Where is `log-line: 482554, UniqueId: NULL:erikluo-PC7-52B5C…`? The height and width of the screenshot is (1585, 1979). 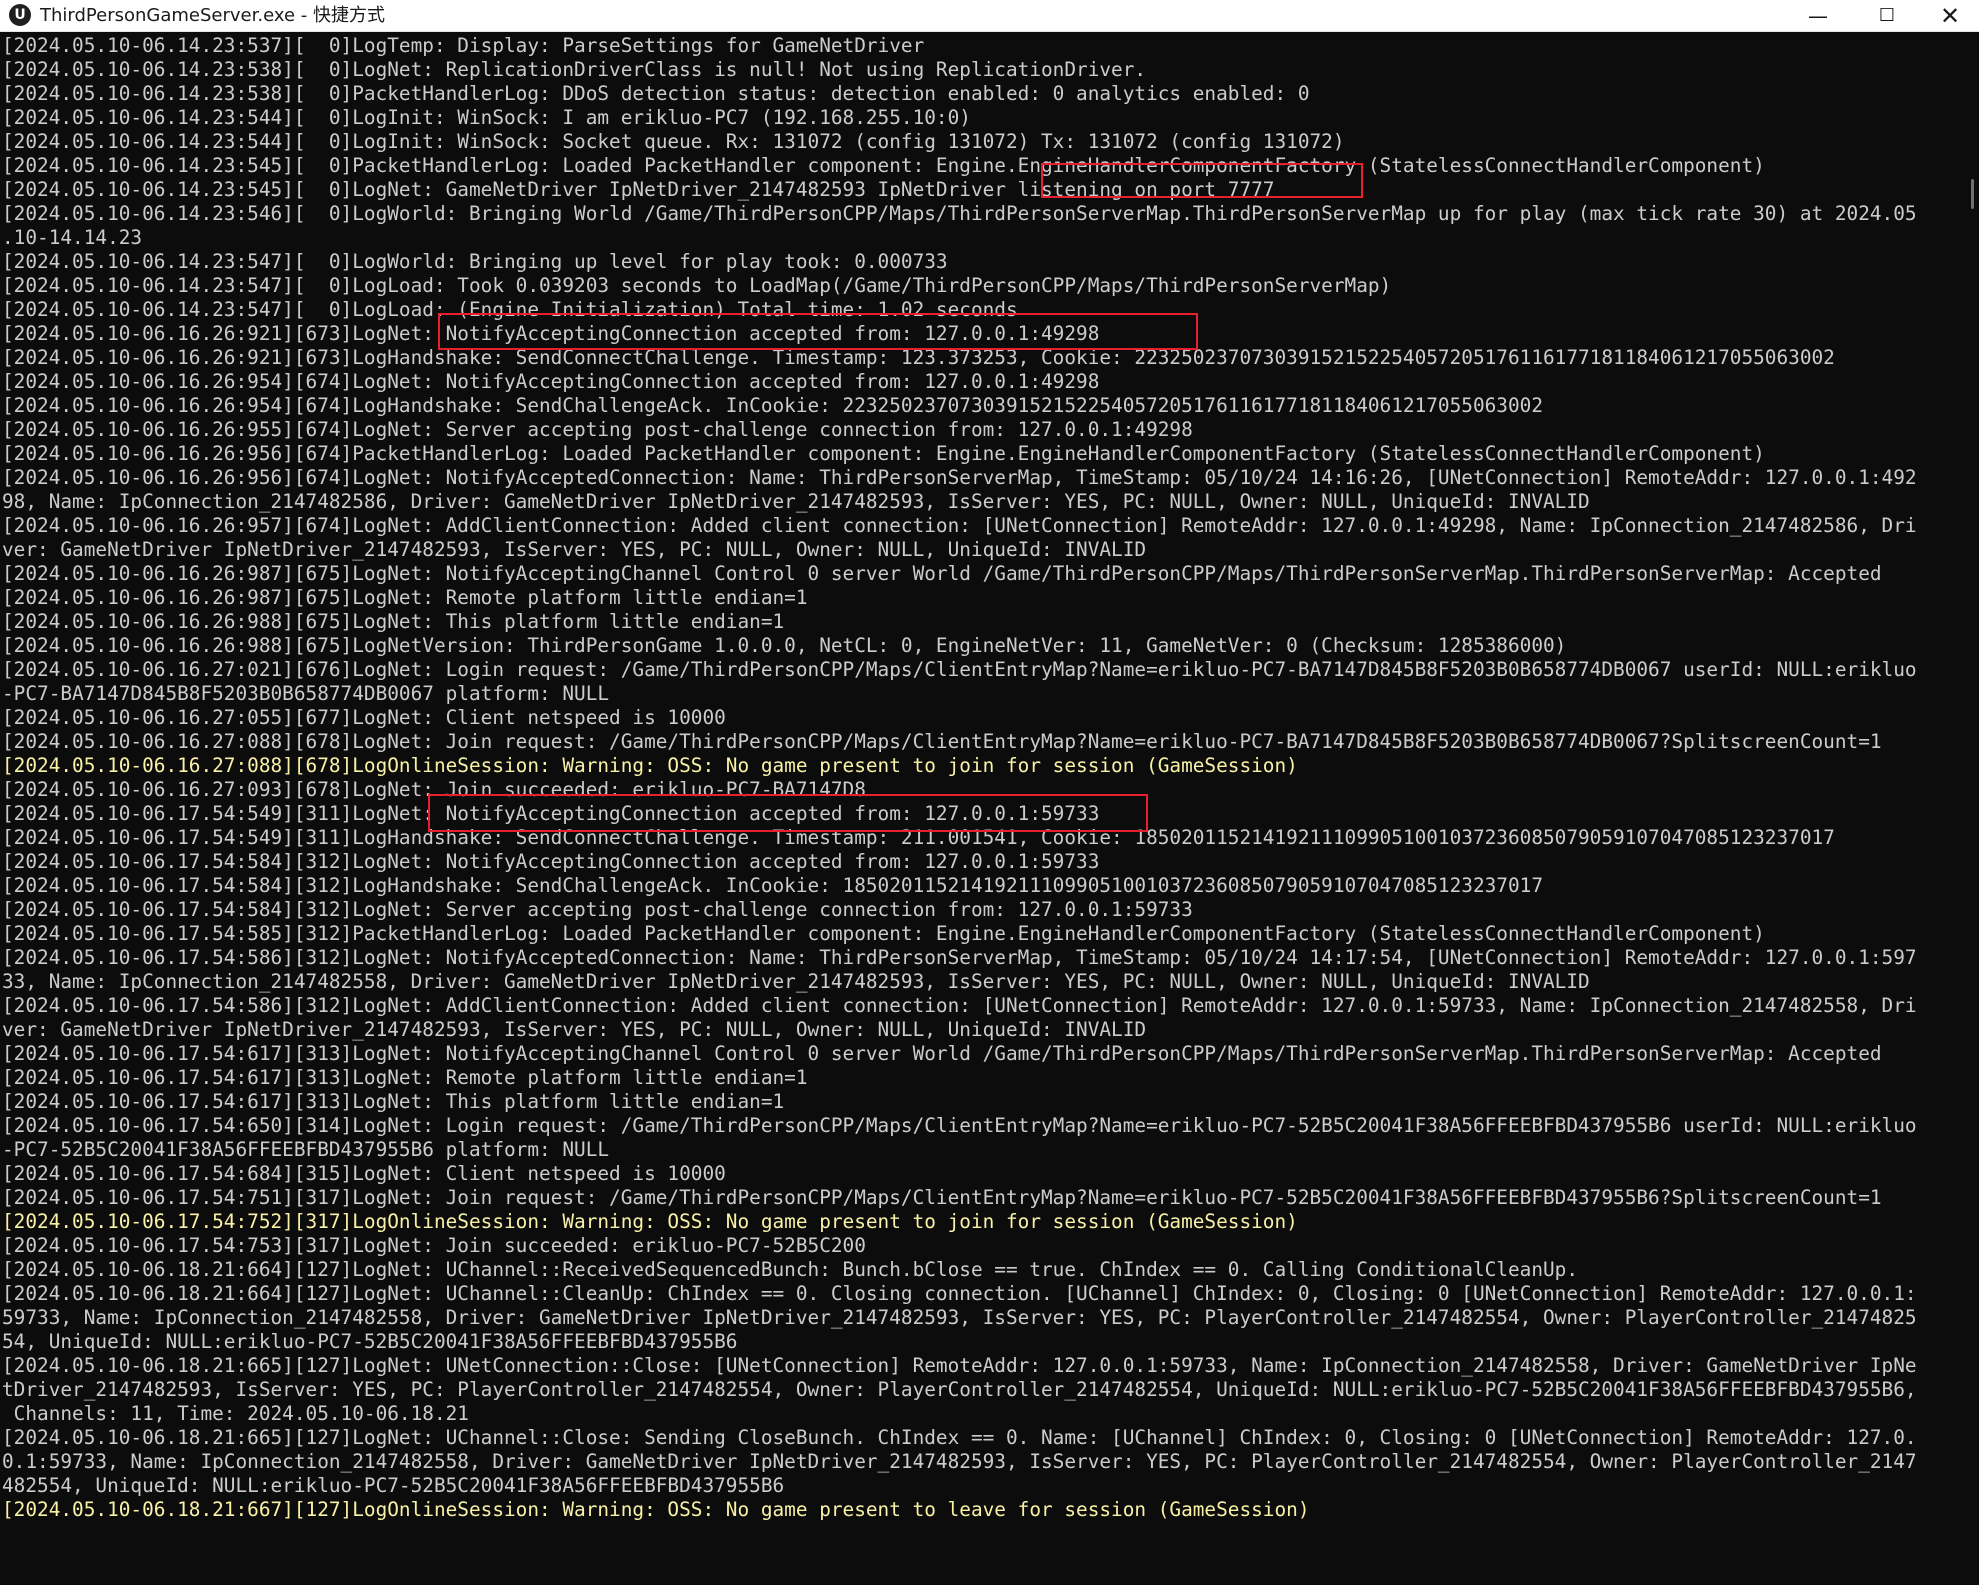
log-line: 482554, UniqueId: NULL:erikluo-PC7-52B5C… is located at coordinates (393, 1485).